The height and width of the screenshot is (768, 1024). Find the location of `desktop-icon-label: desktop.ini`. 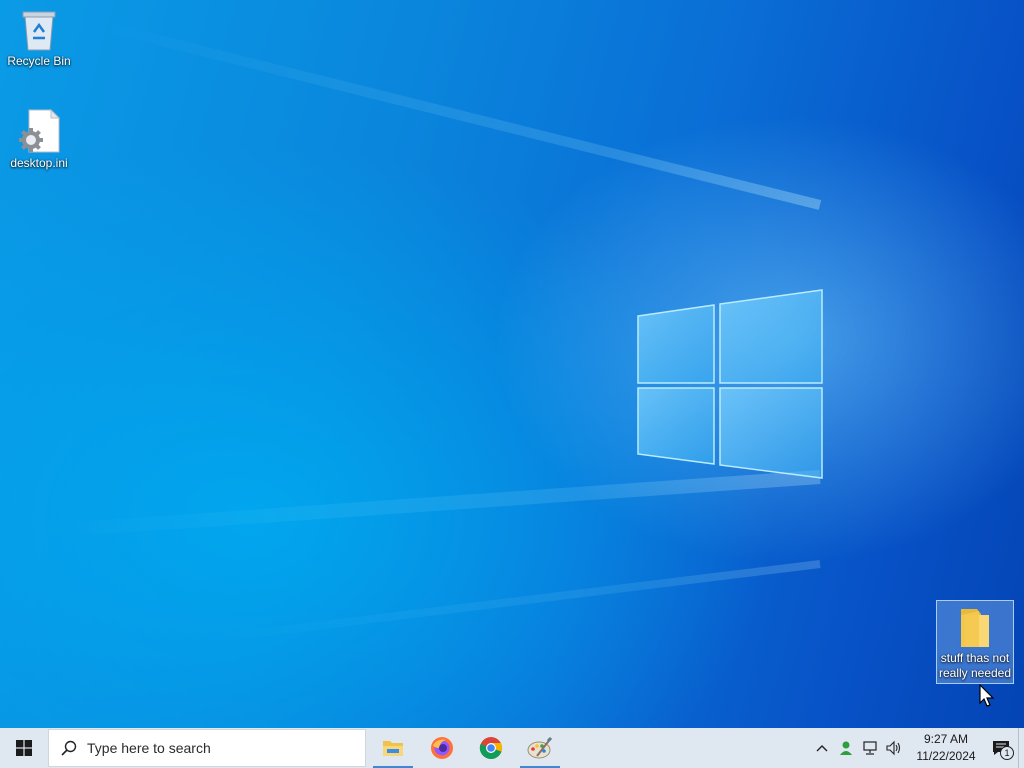

desktop-icon-label: desktop.ini is located at coordinates (39, 163).